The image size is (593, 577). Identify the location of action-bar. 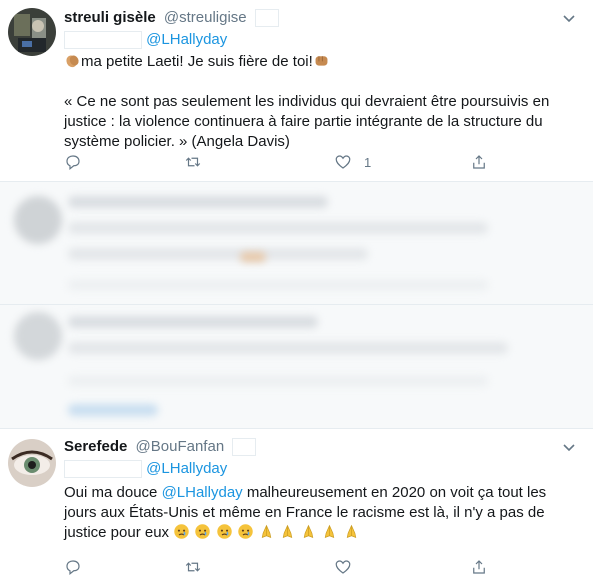
(309, 567).